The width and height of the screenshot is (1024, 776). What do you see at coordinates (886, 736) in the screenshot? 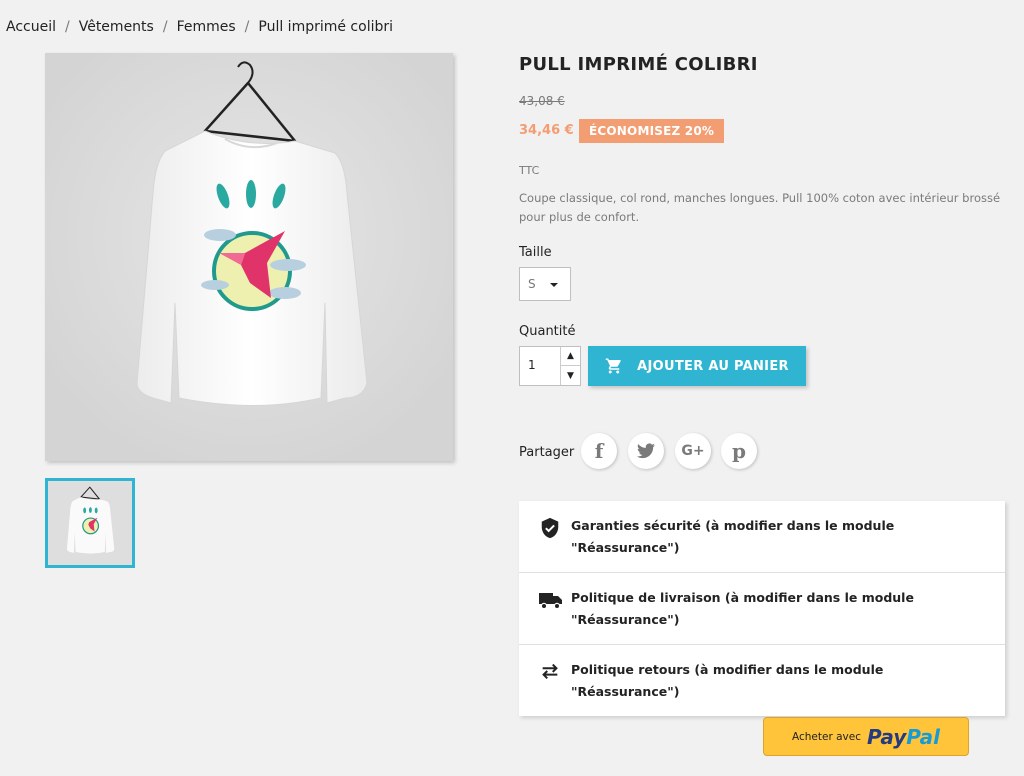
I see `paypal-logo-part1: Pay` at bounding box center [886, 736].